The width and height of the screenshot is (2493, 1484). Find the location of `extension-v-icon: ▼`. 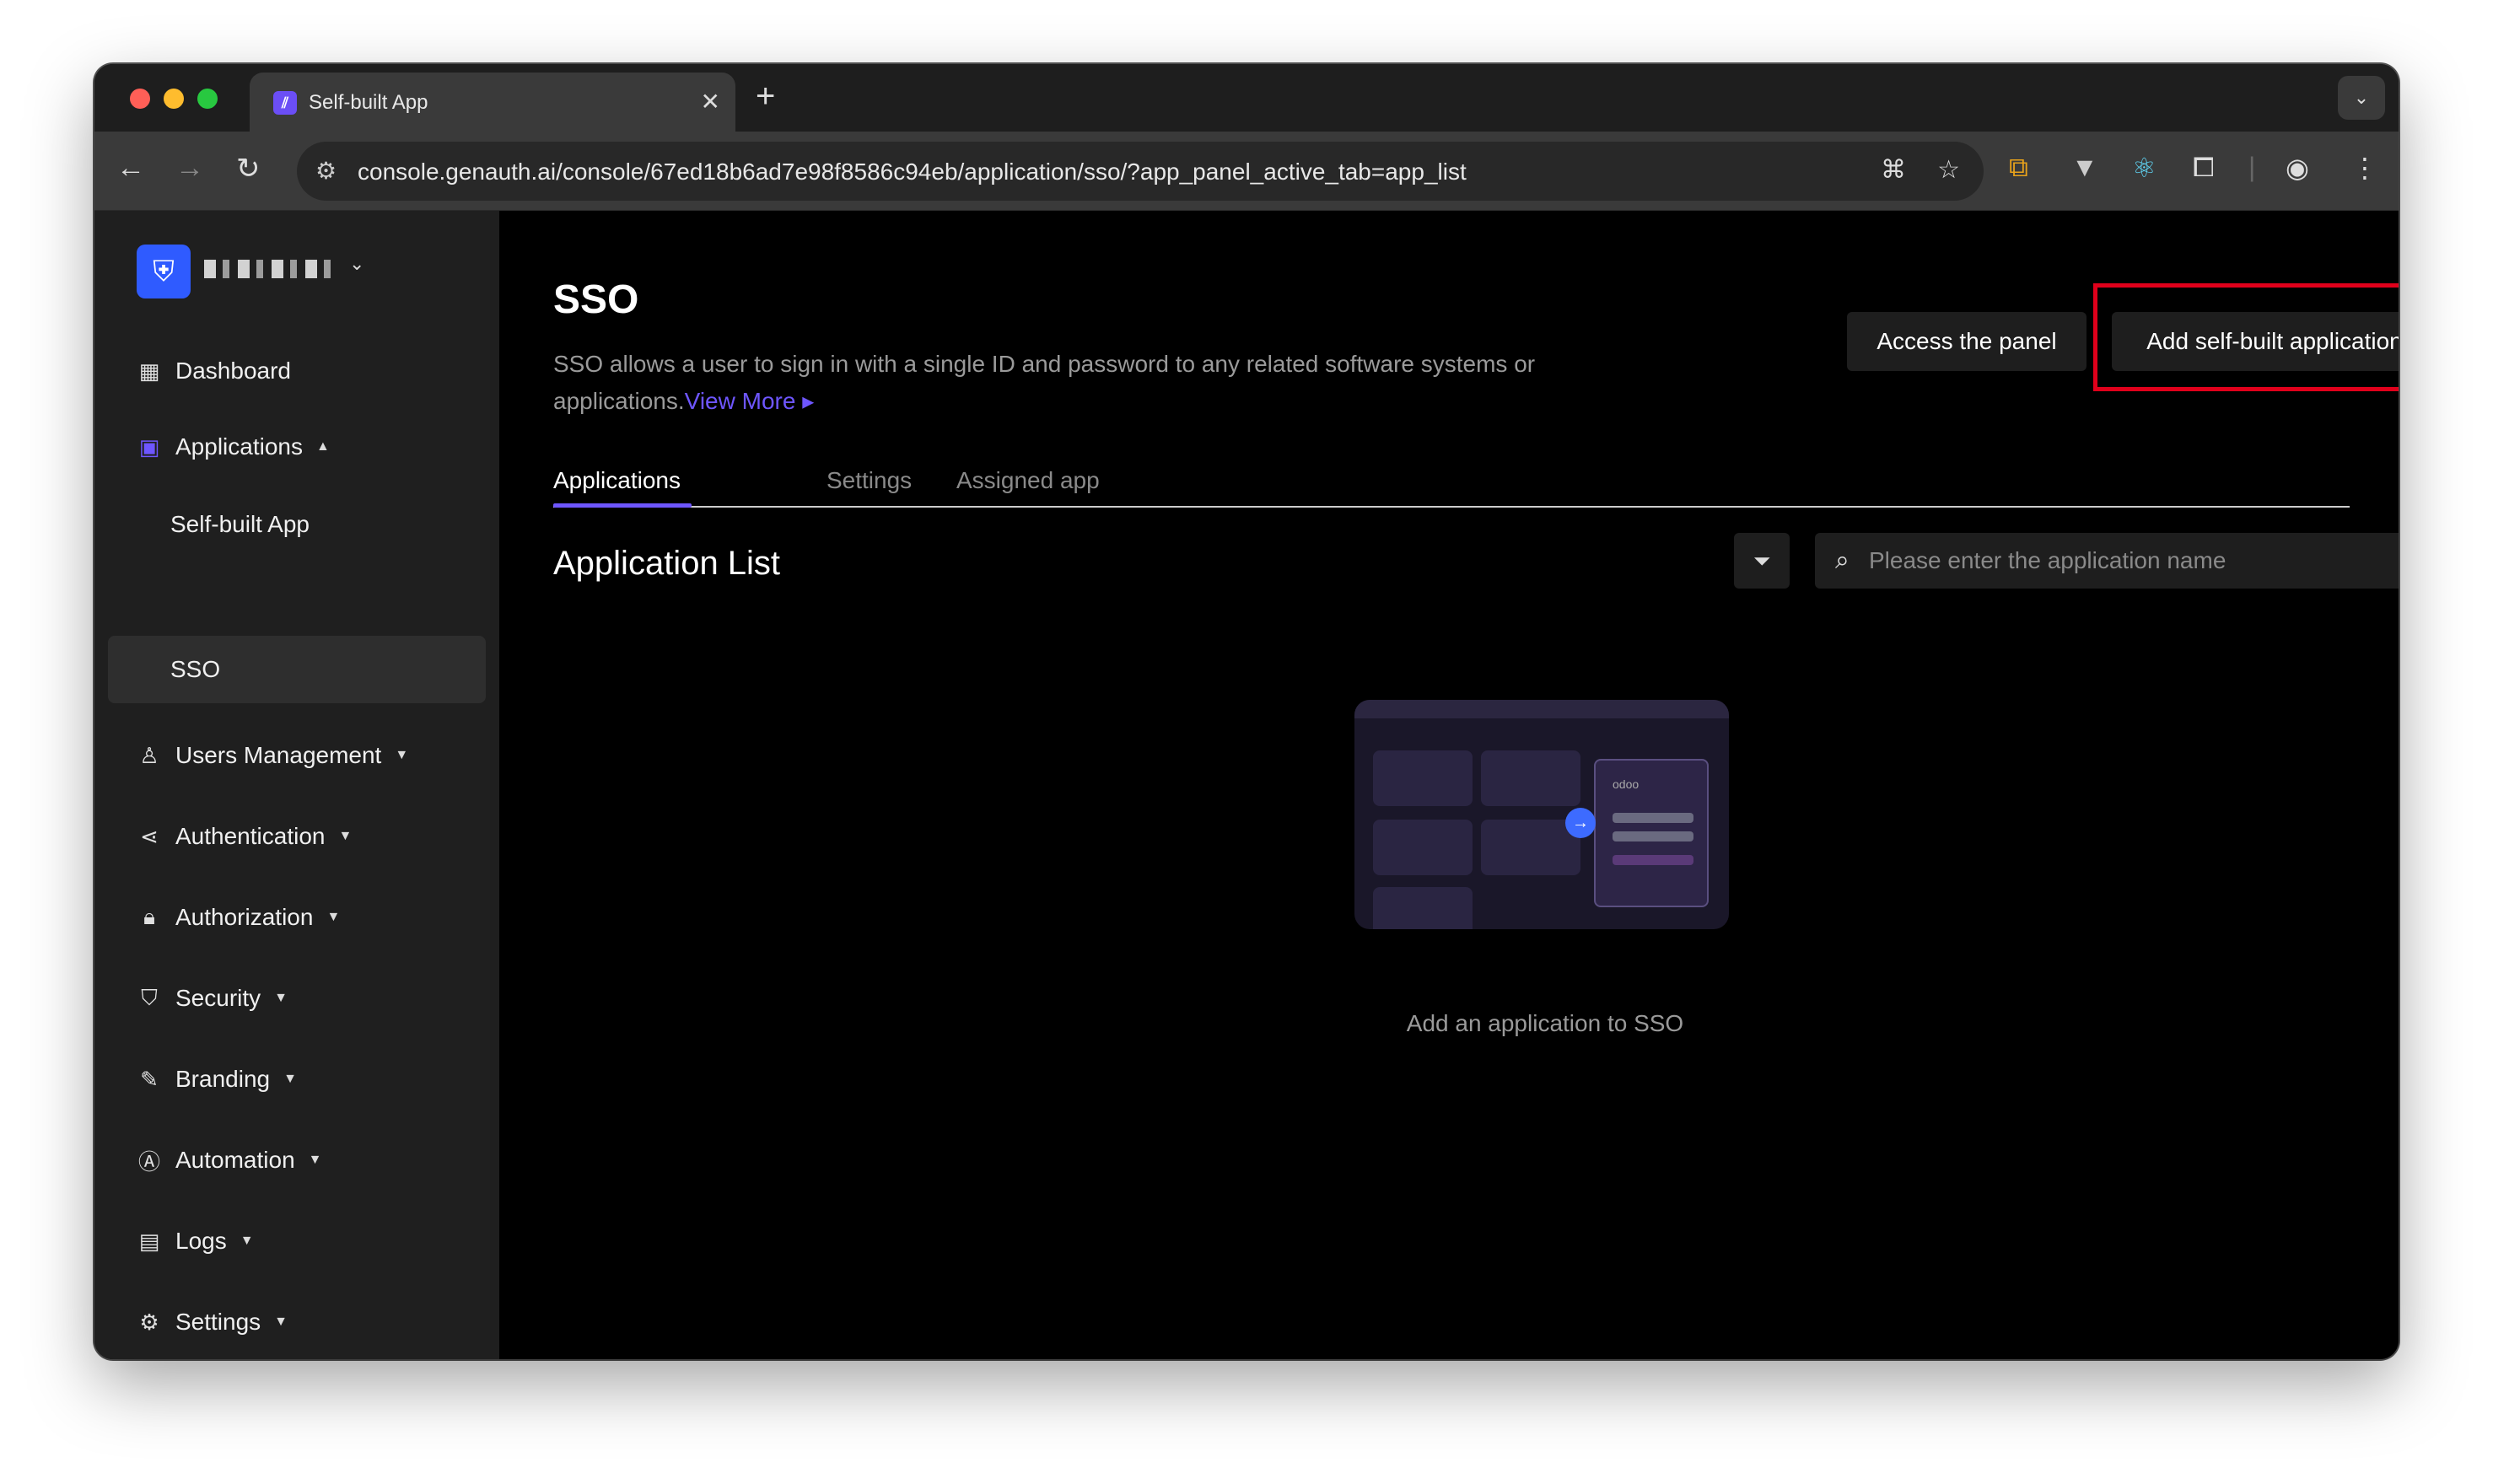

extension-v-icon: ▼ is located at coordinates (2084, 167).